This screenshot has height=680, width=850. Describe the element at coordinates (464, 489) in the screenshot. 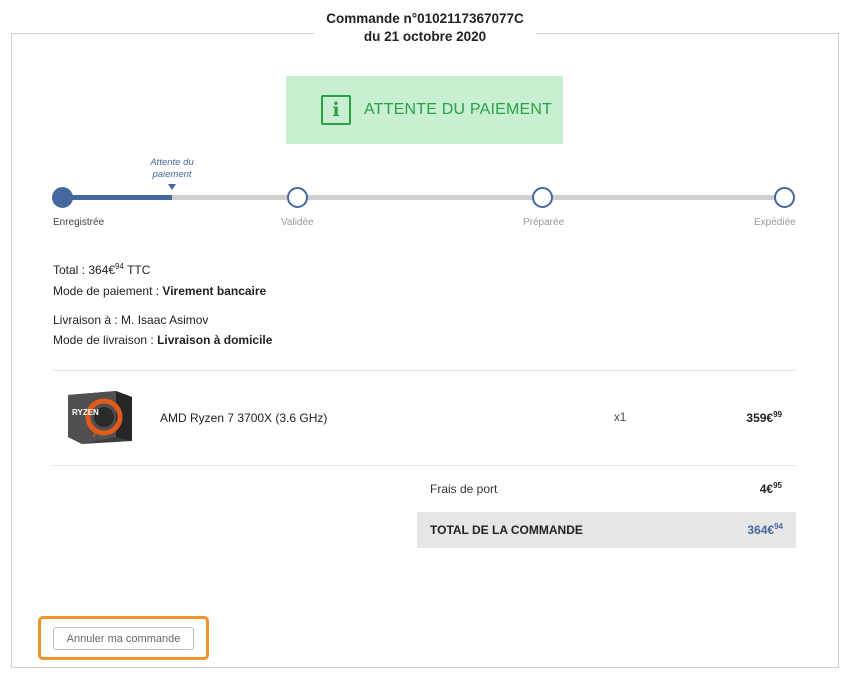

I see `shipping-fees-label: Frais de port` at that location.